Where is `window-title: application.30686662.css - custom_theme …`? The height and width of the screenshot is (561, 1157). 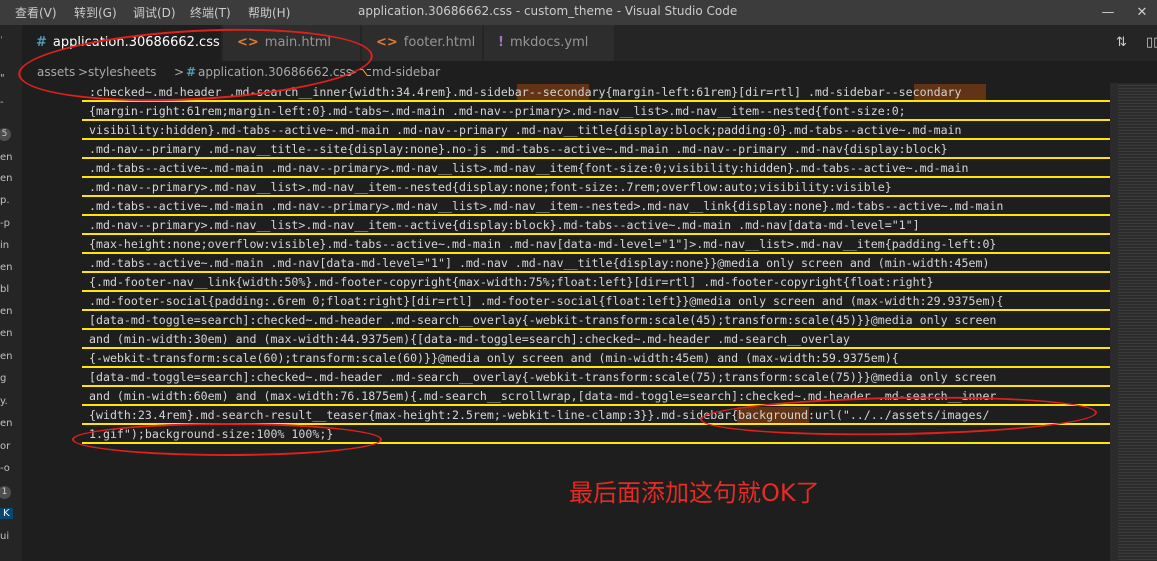
window-title: application.30686662.css - custom_theme … is located at coordinates (548, 11).